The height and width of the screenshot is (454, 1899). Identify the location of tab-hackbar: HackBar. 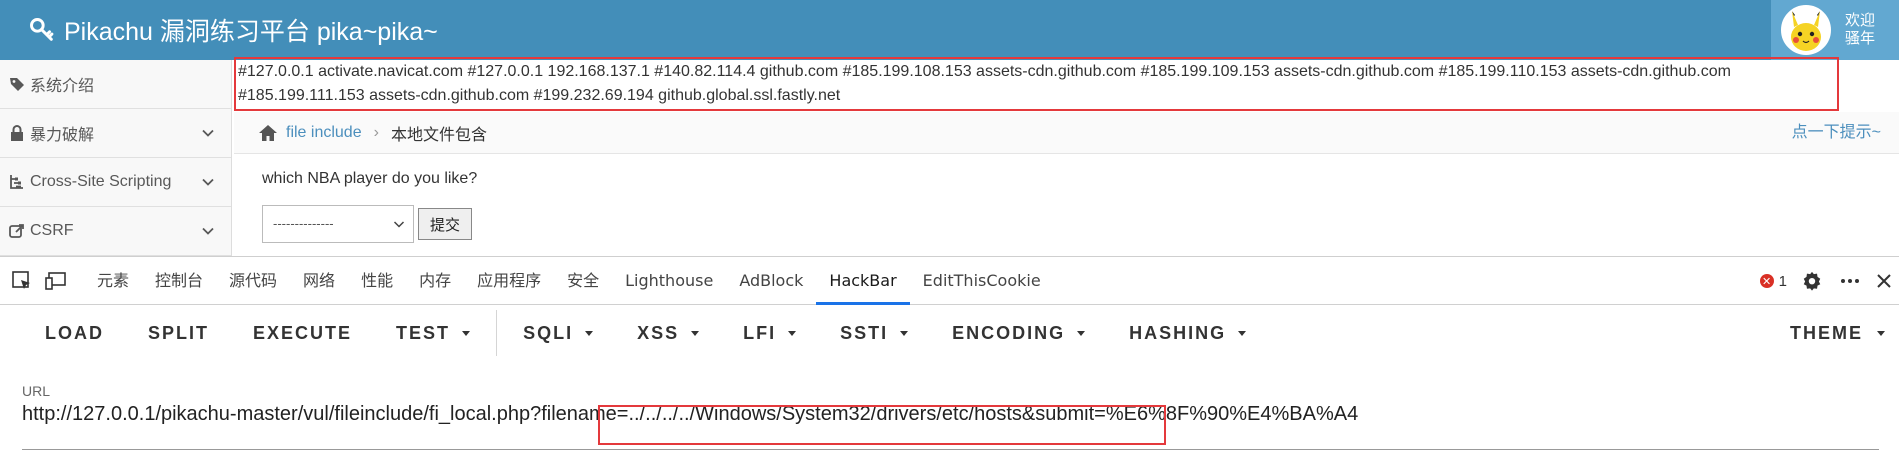
(863, 281).